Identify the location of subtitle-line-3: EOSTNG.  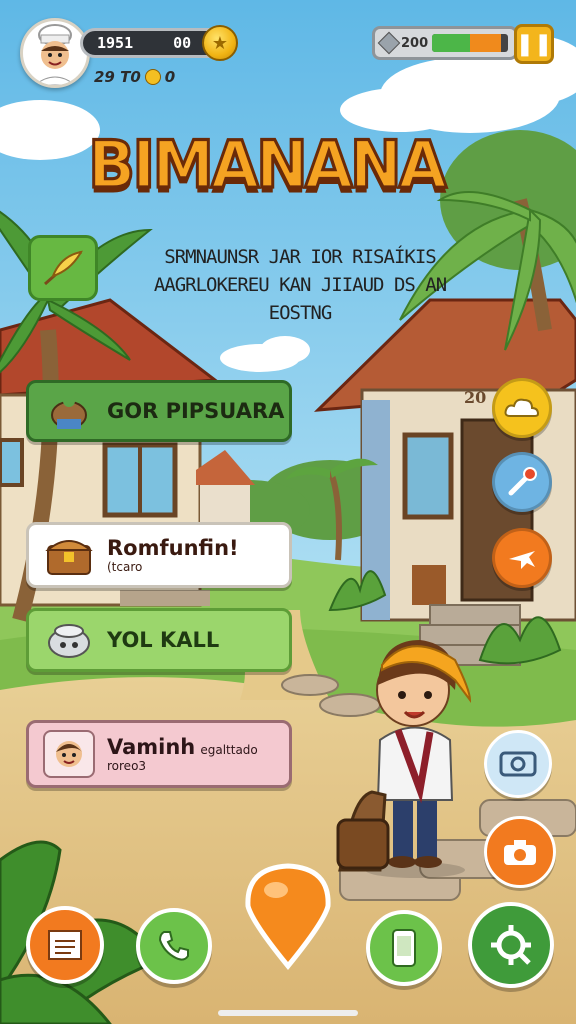
(300, 313).